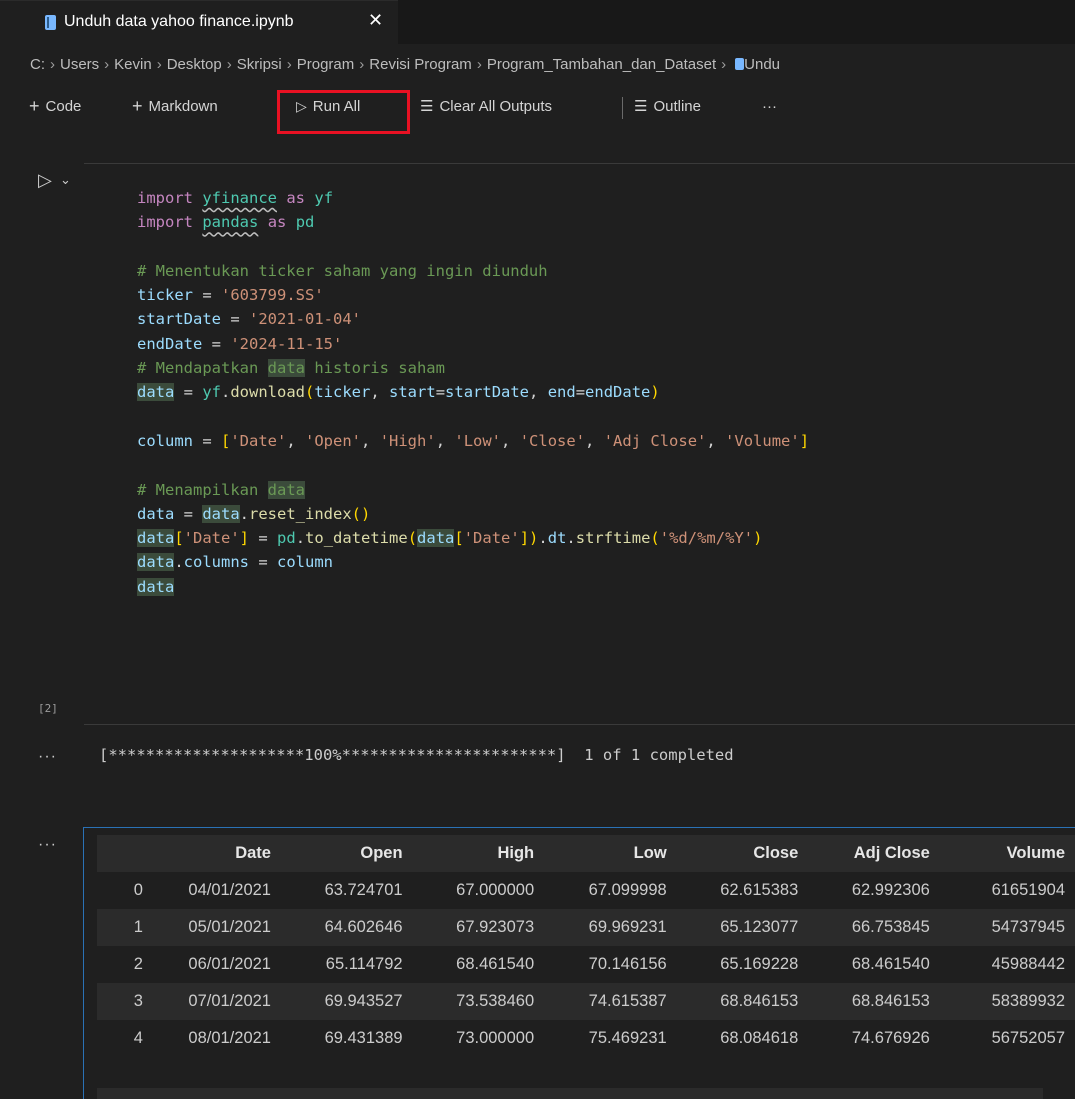 The height and width of the screenshot is (1099, 1075). Describe the element at coordinates (326, 64) in the screenshot. I see `breadcrumb-item: Program` at that location.